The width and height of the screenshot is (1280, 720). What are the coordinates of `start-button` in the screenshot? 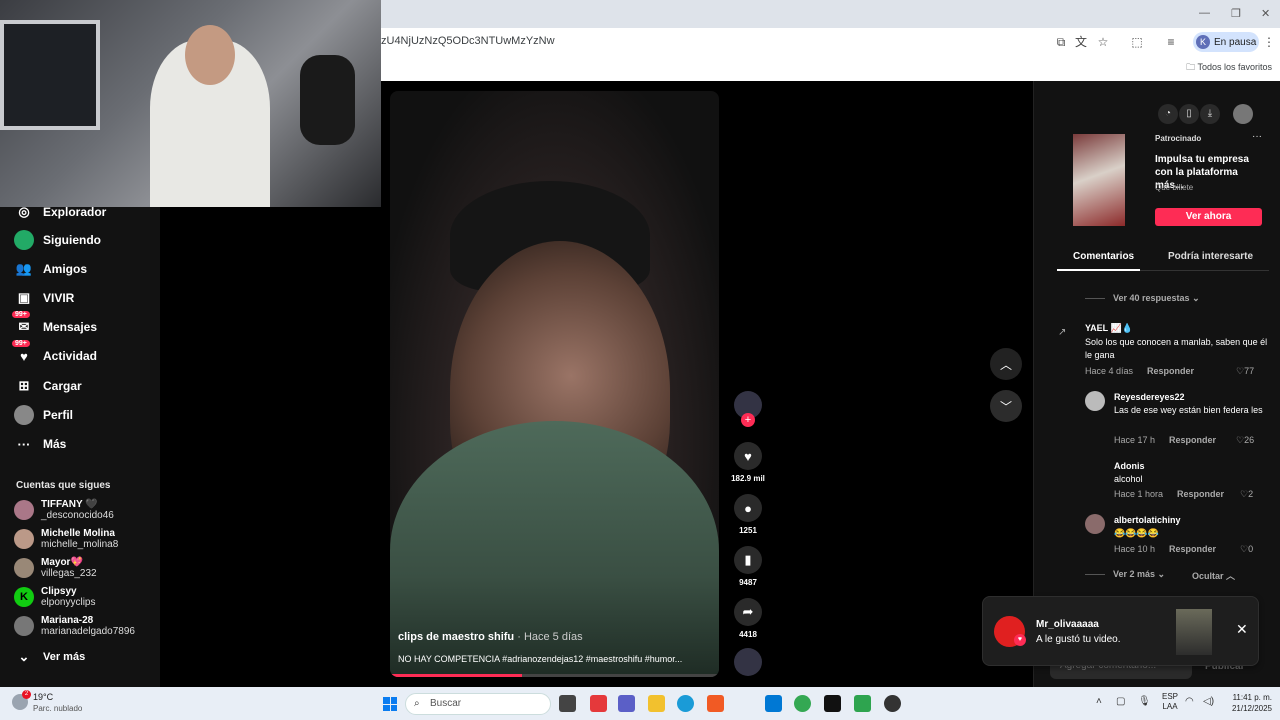 It's located at (390, 704).